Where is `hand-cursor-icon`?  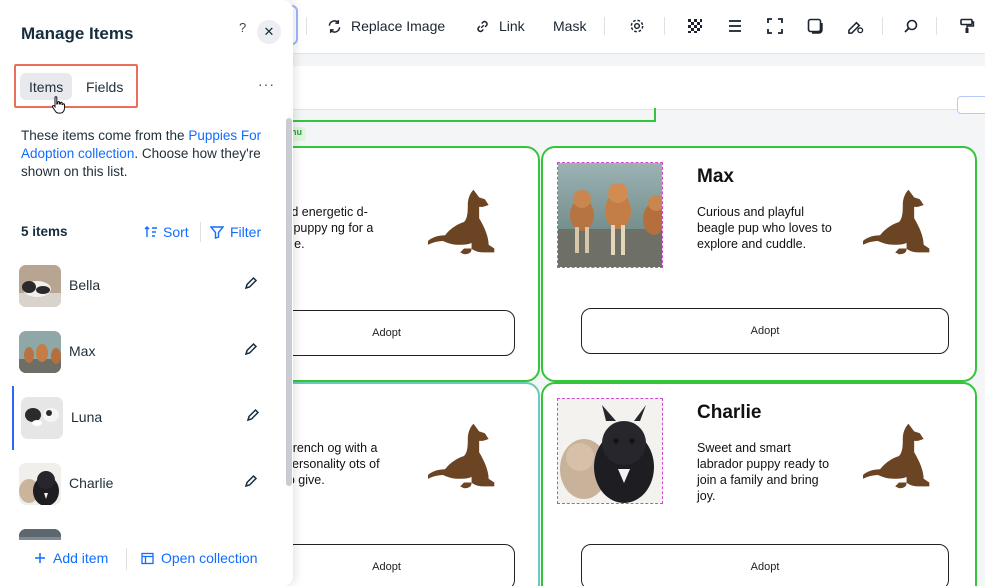 hand-cursor-icon is located at coordinates (58, 105).